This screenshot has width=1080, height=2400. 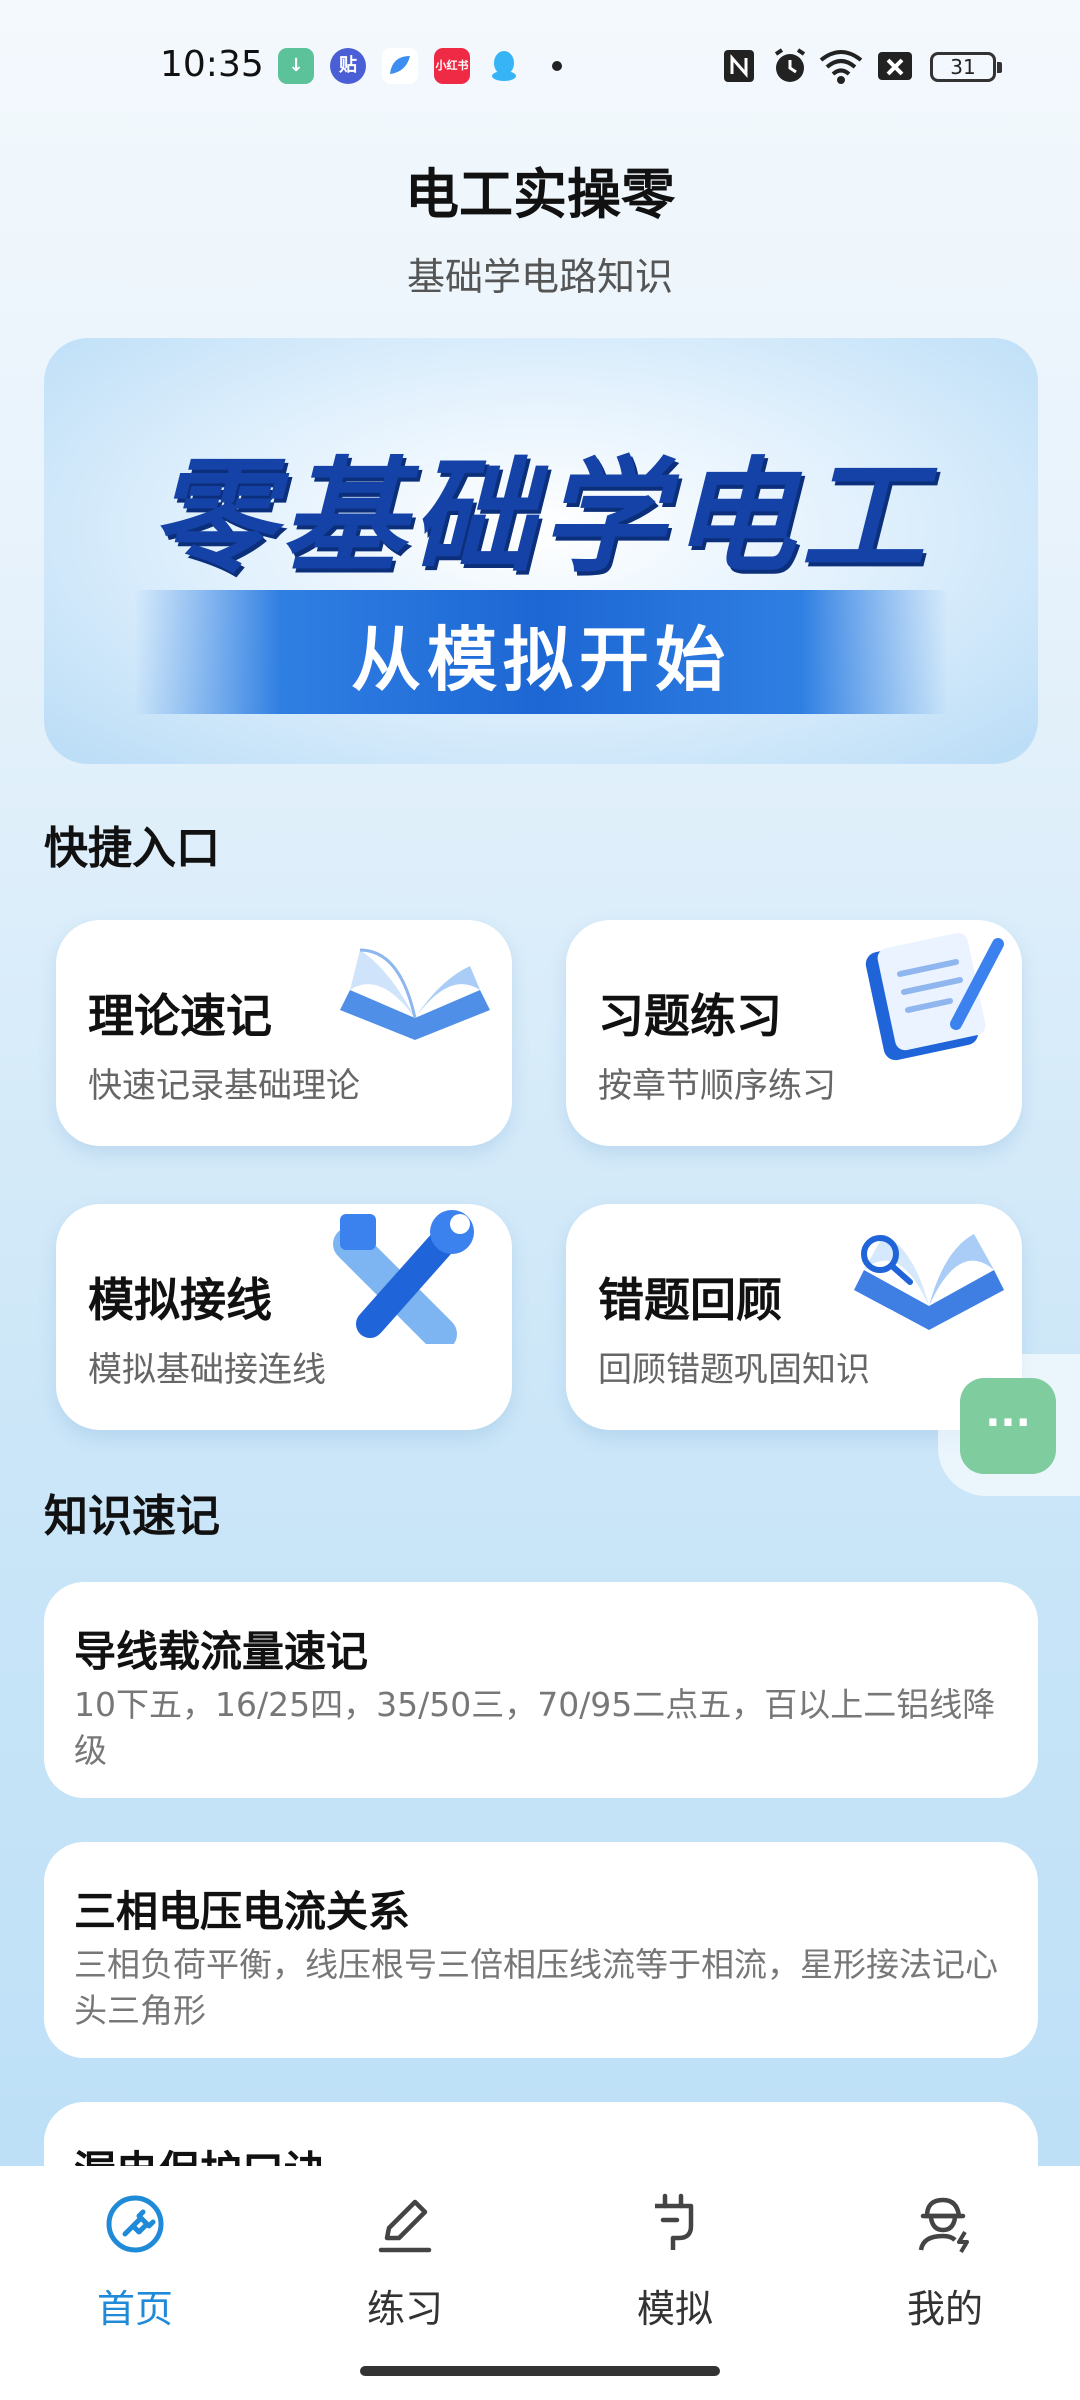 I want to click on plug-icon, so click(x=674, y=2221).